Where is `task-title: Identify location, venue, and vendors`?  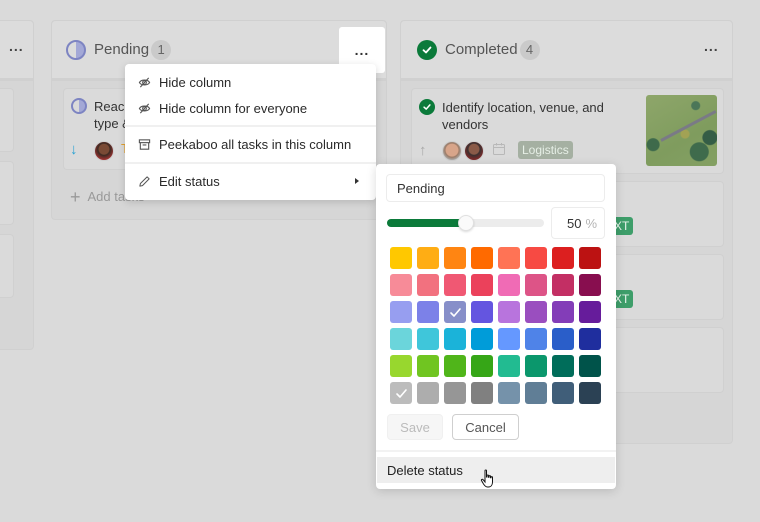 task-title: Identify location, venue, and vendors is located at coordinates (523, 116).